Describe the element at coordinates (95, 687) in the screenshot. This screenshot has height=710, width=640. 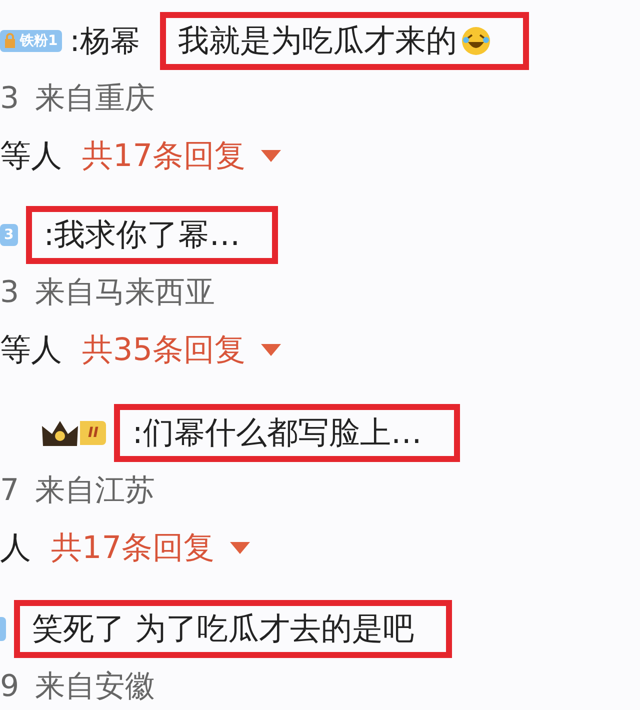
I see `comment-location: 来自安徽` at that location.